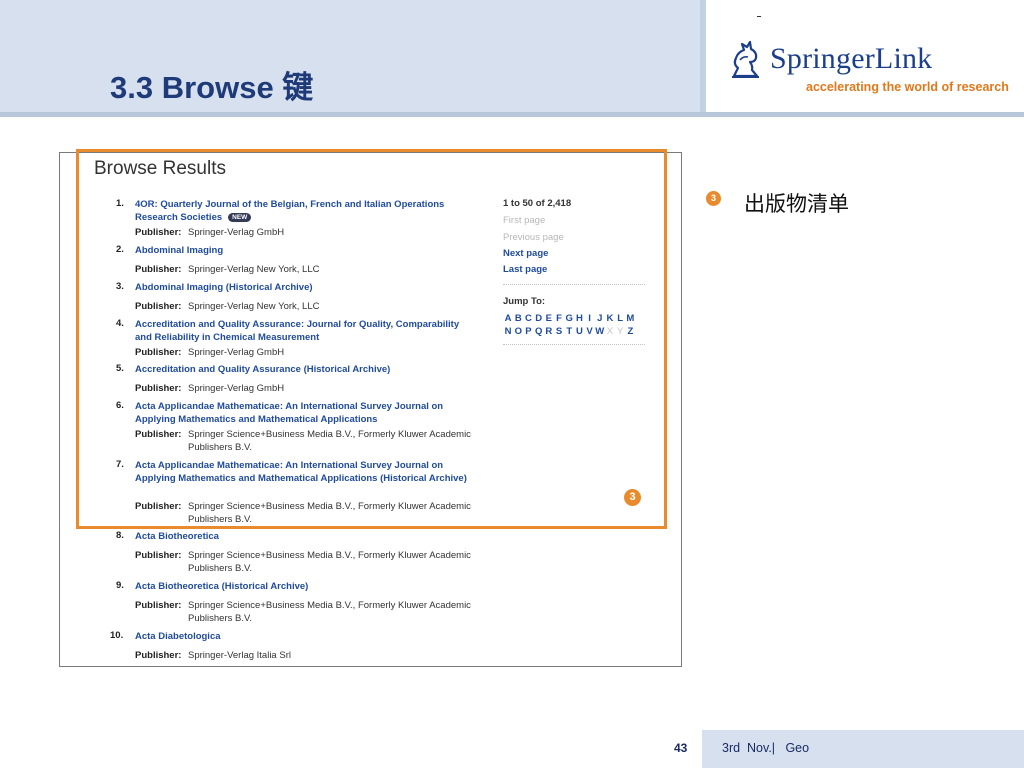  Describe the element at coordinates (120, 405) in the screenshot. I see `result-number: 6.` at that location.